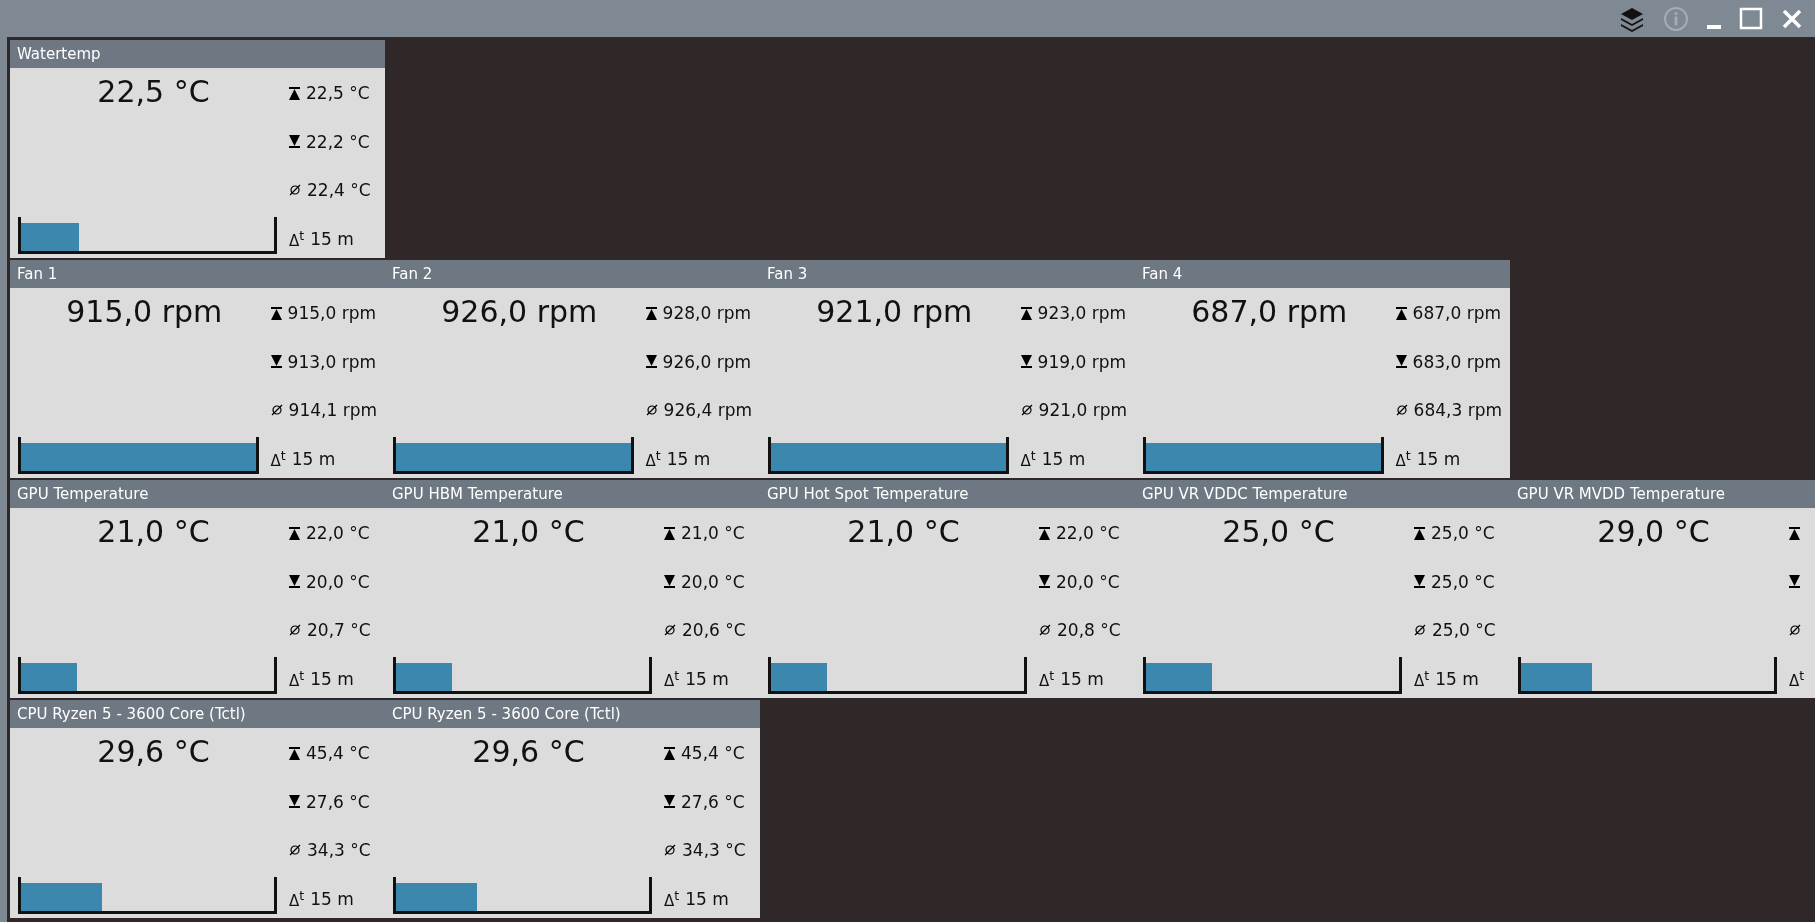  Describe the element at coordinates (1278, 531) in the screenshot. I see `sensor-value: 25,0 °C` at that location.